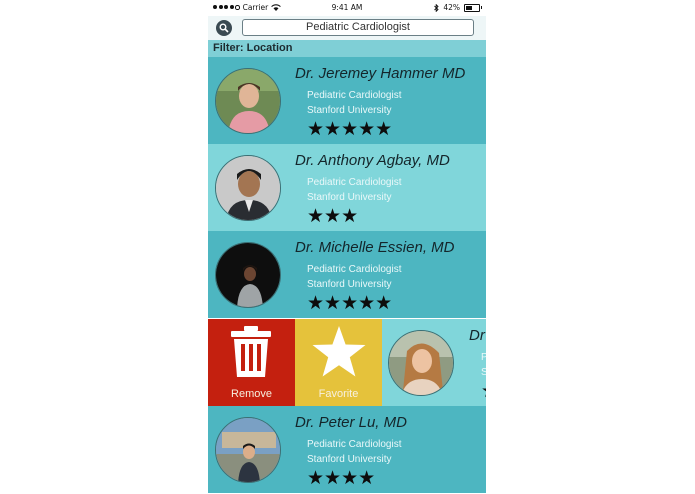 Image resolution: width=695 pixels, height=494 pixels. Describe the element at coordinates (251, 394) in the screenshot. I see `remove-label: Remove` at that location.